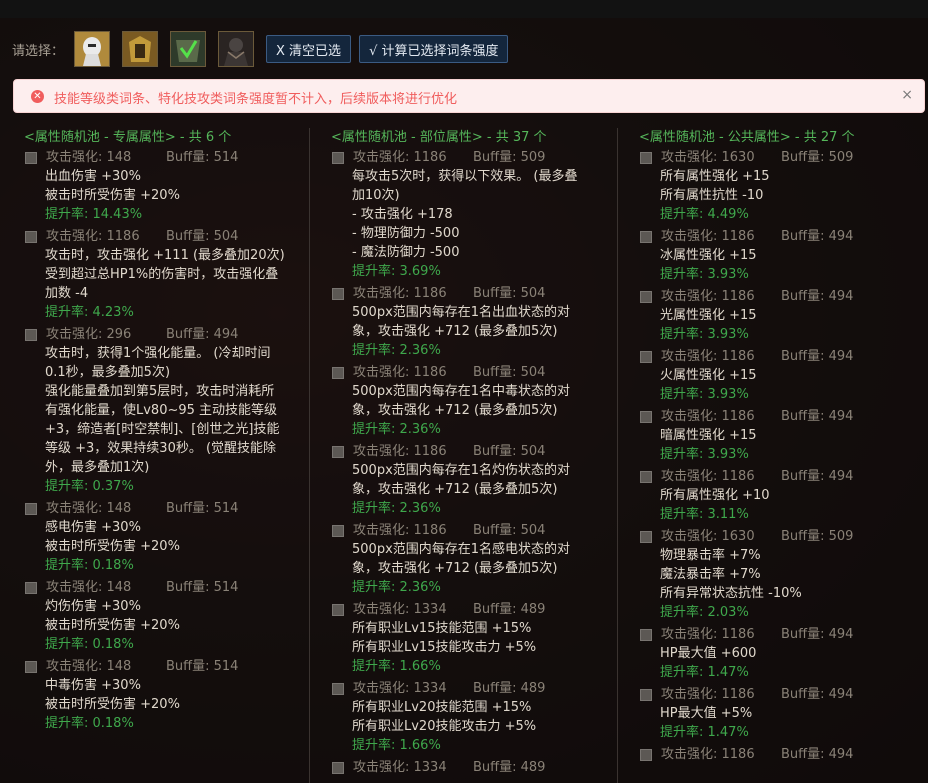 The width and height of the screenshot is (928, 783). I want to click on effect-line: 光属性强化 +15, so click(708, 315).